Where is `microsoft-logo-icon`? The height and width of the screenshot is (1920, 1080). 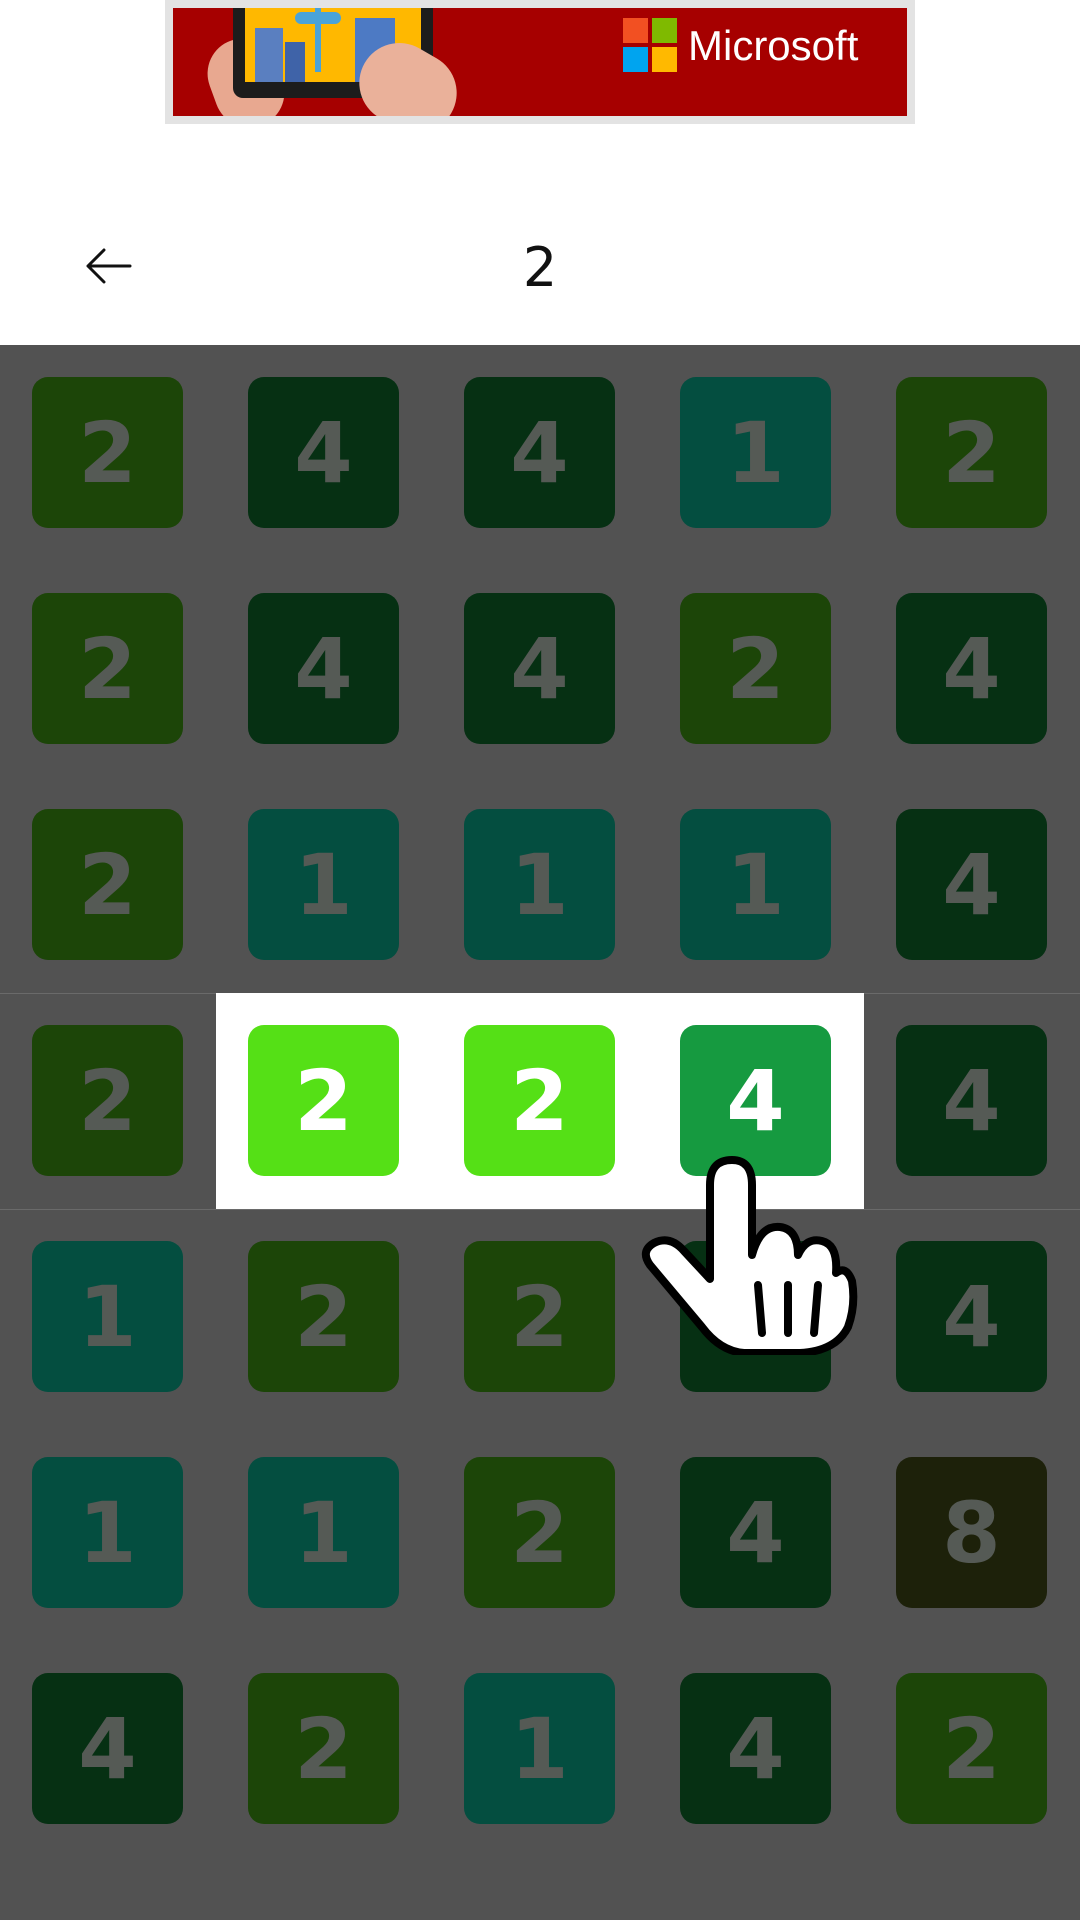 microsoft-logo-icon is located at coordinates (650, 45).